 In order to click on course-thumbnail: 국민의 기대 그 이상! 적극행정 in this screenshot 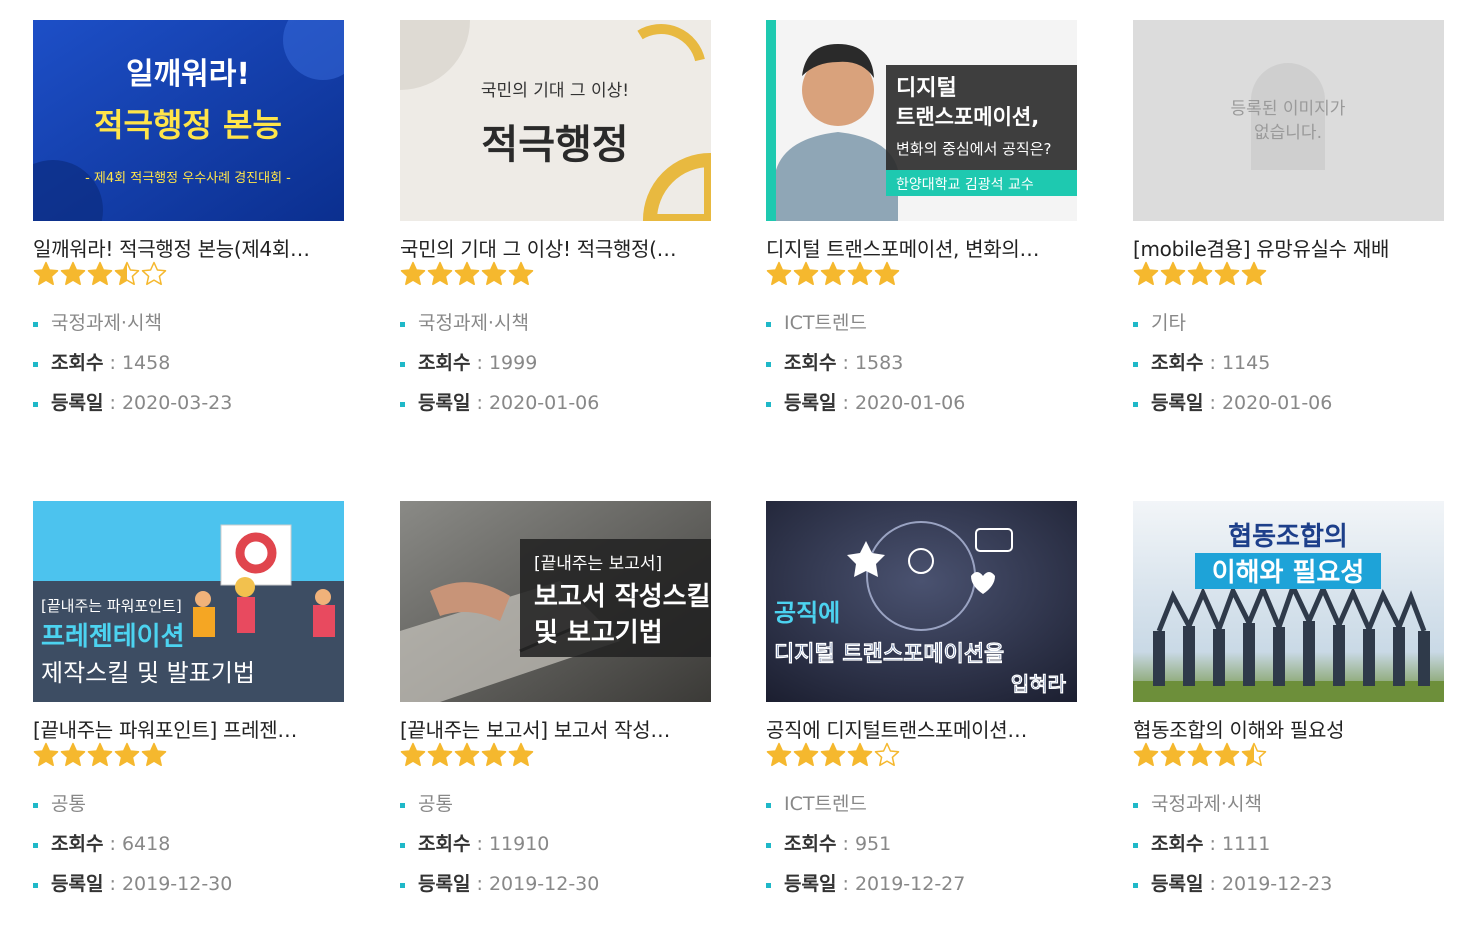, I will do `click(555, 120)`.